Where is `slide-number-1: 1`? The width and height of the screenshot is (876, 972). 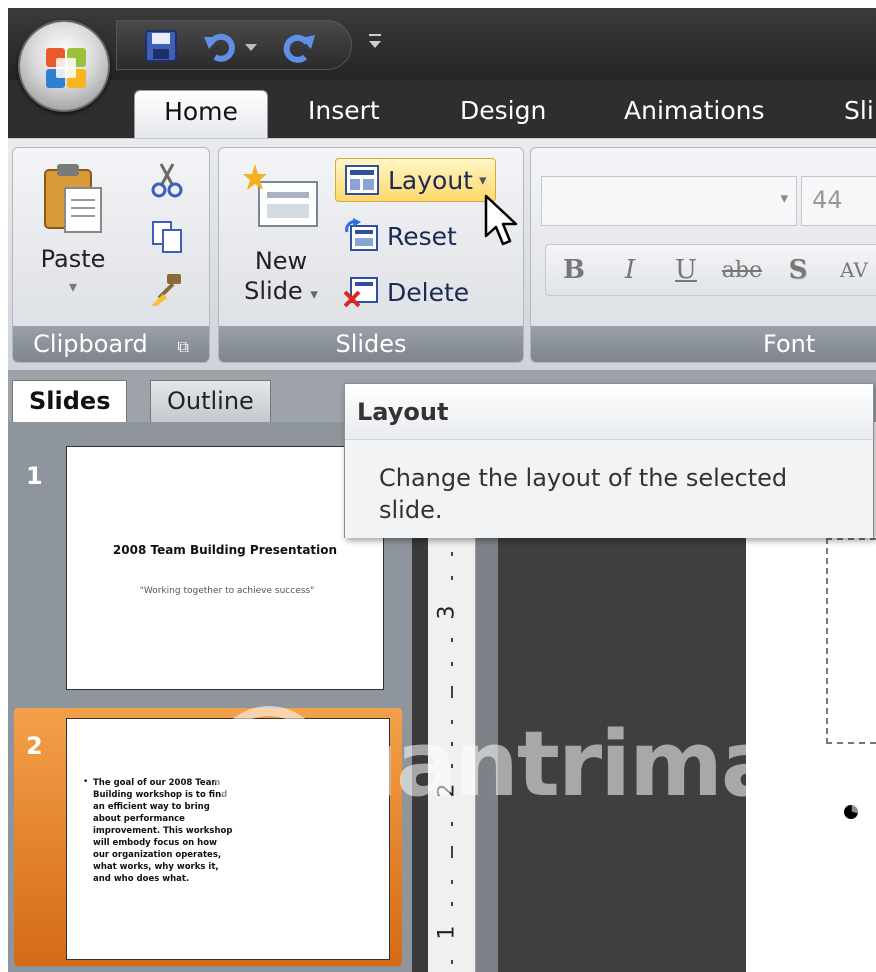
slide-number-1: 1 is located at coordinates (34, 476).